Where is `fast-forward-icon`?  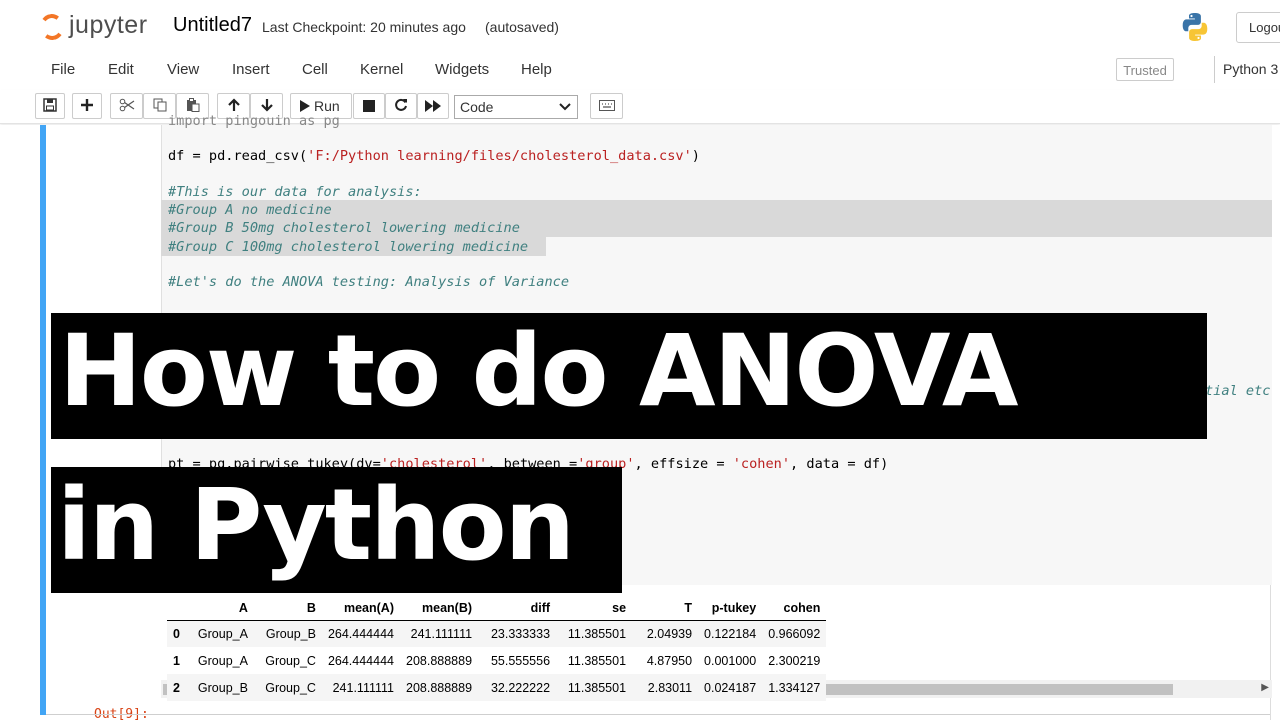 fast-forward-icon is located at coordinates (433, 106).